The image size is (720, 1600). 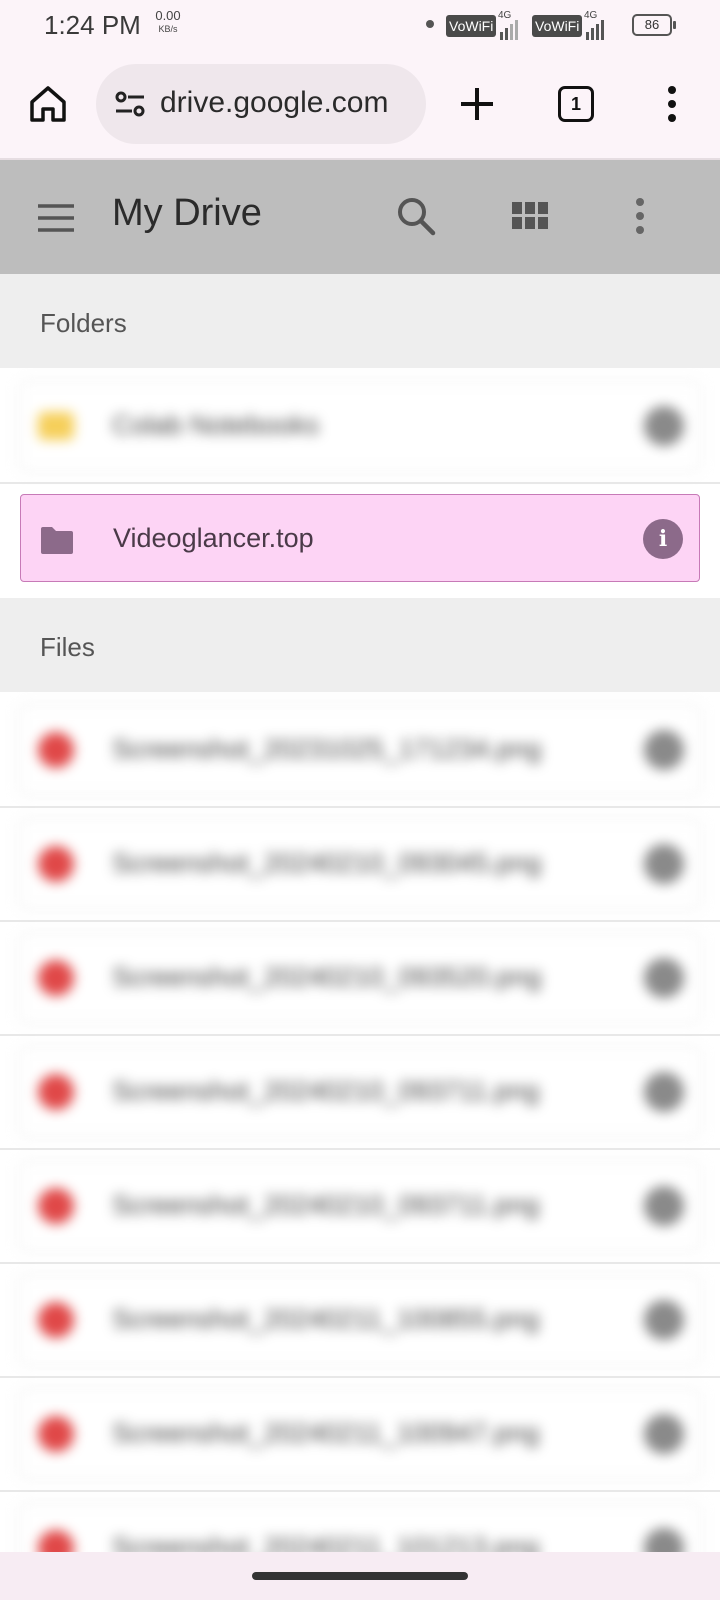 What do you see at coordinates (557, 26) in the screenshot?
I see `vowifi-badge-2: VoWiFi` at bounding box center [557, 26].